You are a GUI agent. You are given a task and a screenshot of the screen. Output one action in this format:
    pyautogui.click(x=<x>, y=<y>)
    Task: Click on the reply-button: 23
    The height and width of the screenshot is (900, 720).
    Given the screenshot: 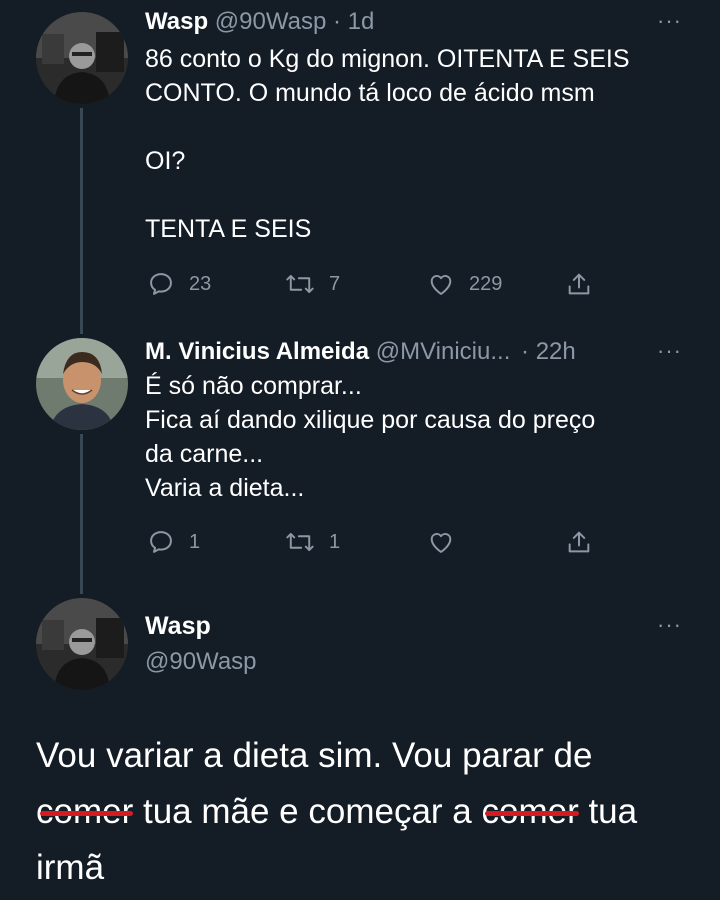 What is the action you would take?
    pyautogui.click(x=179, y=284)
    